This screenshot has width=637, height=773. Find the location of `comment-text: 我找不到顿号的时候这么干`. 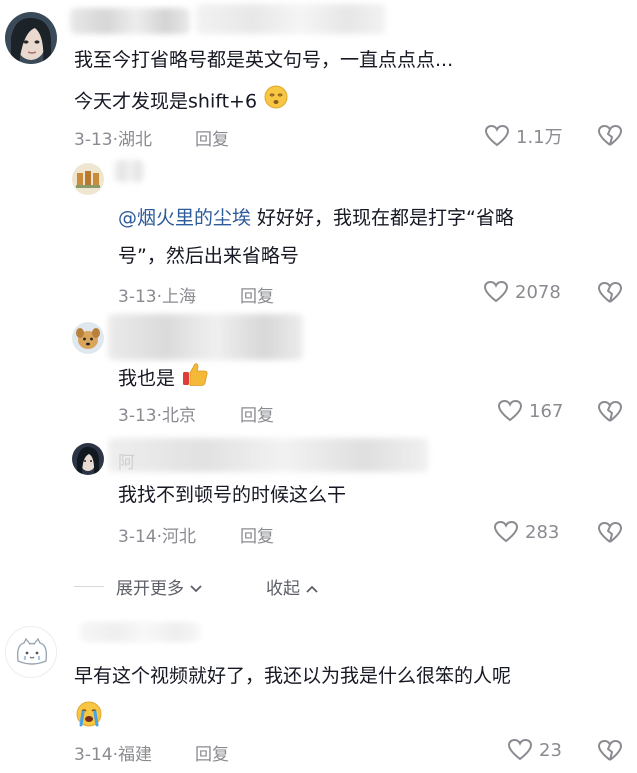

comment-text: 我找不到顿号的时候这么干 is located at coordinates (232, 495).